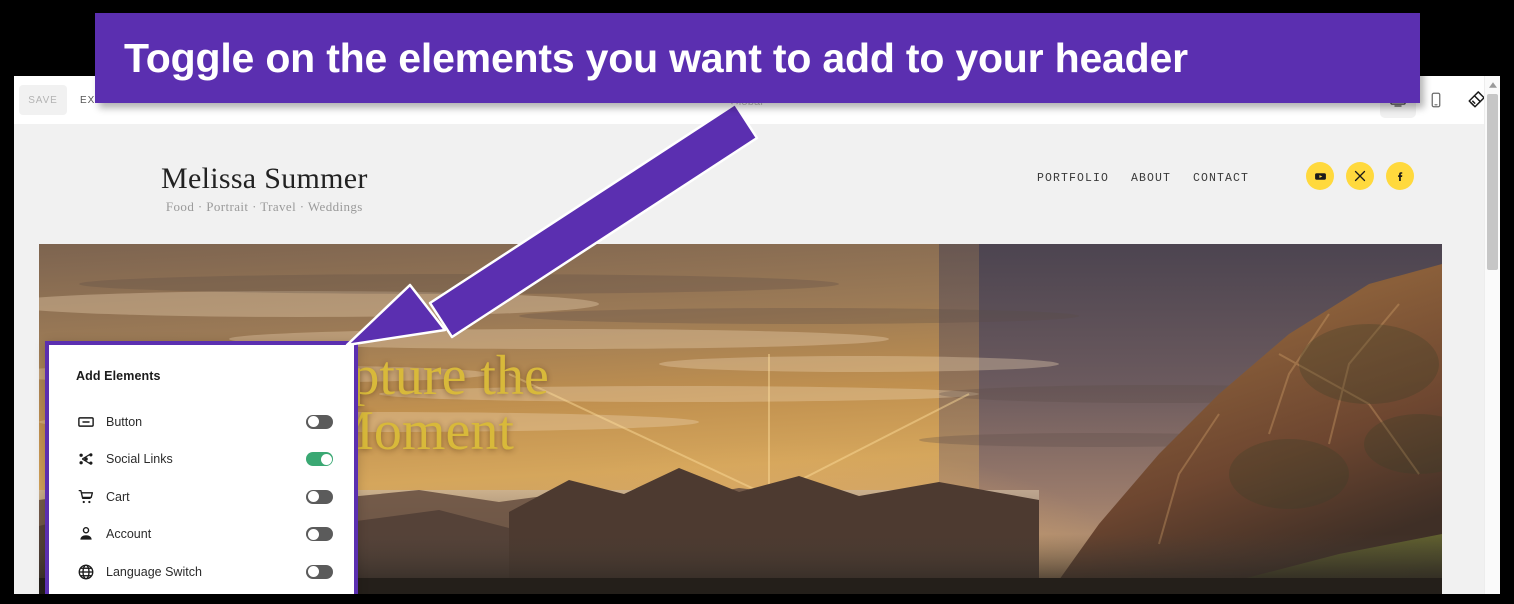  I want to click on canvas-right-gutter, so click(1454, 359).